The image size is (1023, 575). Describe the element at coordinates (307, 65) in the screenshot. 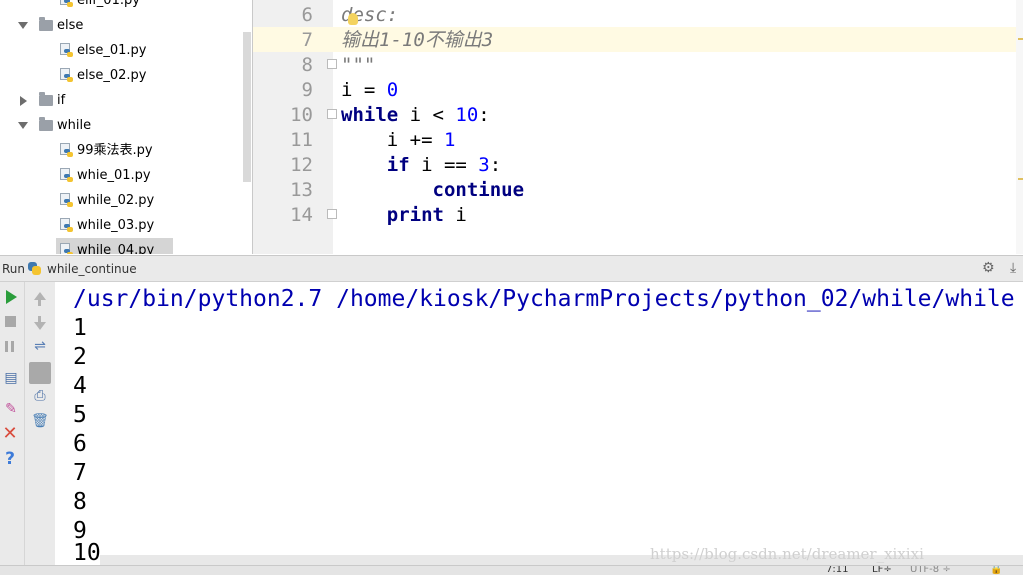

I see `line-number: 8` at that location.